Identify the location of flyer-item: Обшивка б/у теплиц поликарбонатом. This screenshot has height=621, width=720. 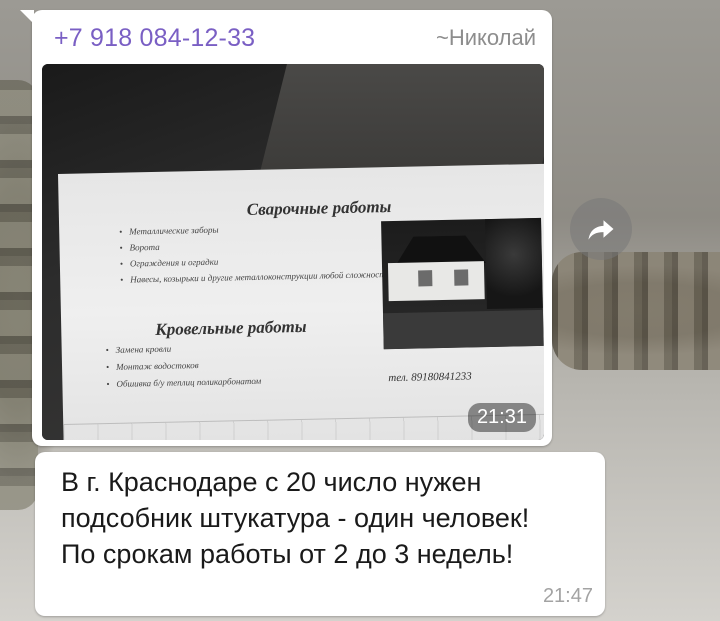
(183, 383).